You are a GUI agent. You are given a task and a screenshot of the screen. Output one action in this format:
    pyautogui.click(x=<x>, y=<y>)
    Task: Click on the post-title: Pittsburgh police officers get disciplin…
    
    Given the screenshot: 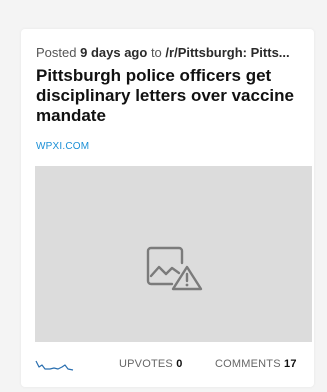 What is the action you would take?
    pyautogui.click(x=171, y=96)
    